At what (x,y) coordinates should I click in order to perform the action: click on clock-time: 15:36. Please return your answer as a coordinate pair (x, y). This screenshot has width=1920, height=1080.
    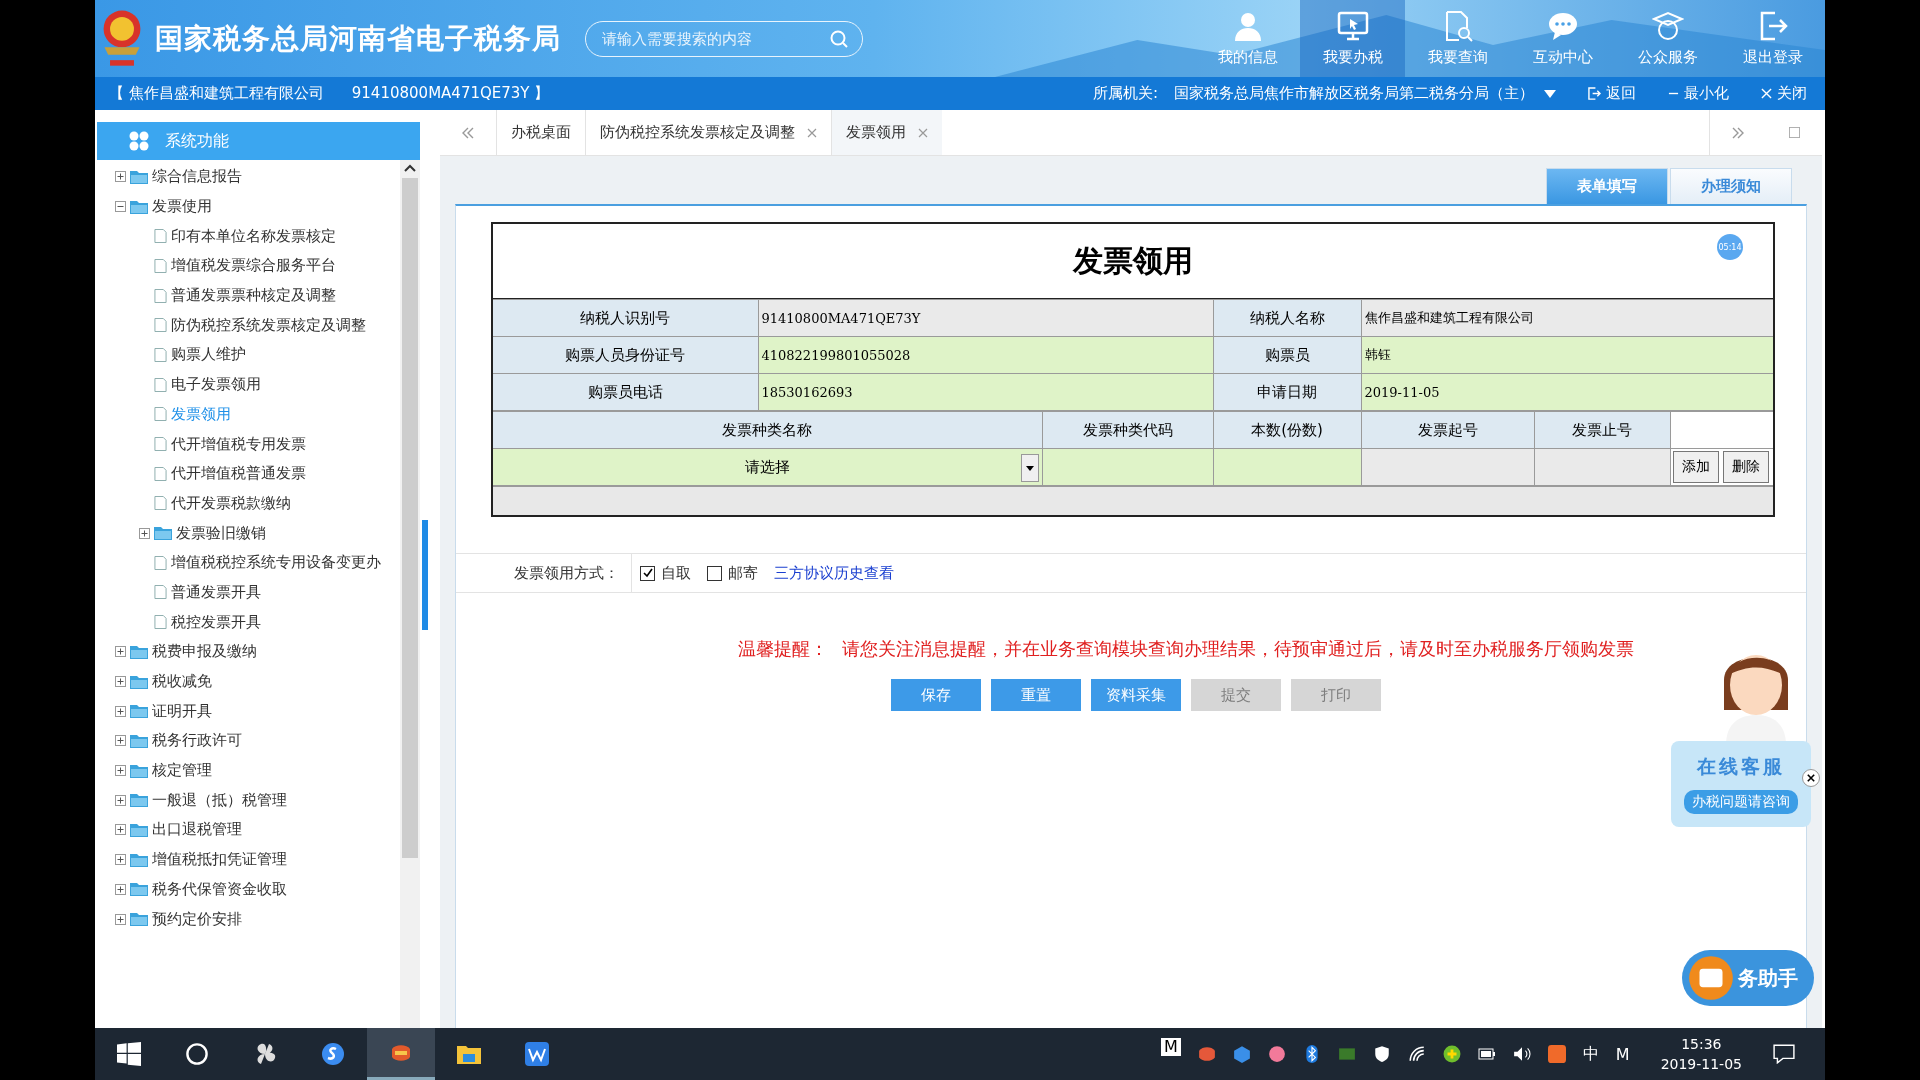
    Looking at the image, I should click on (1701, 1044).